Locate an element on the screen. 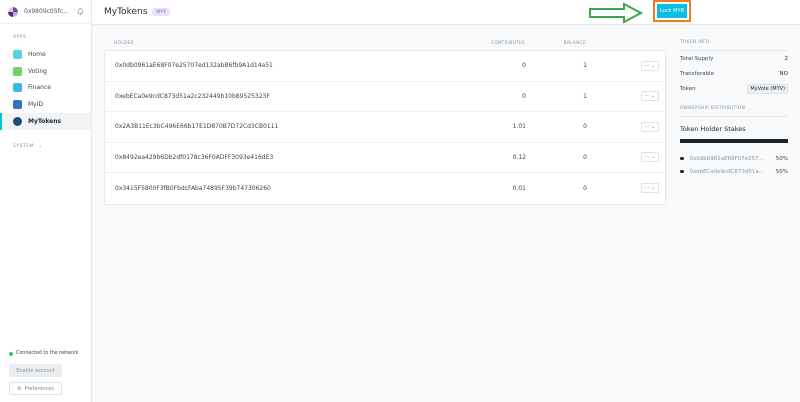 The image size is (800, 402). list-item: 0xebECa0e9cdC873d51a... 50% is located at coordinates (734, 171).